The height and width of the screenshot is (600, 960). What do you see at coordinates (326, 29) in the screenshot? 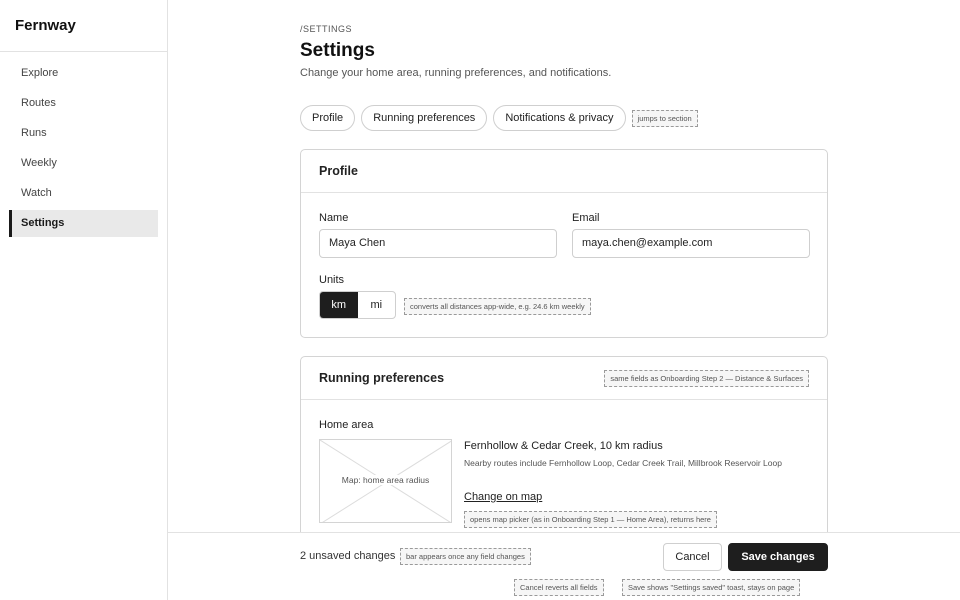
I see `breadcrumb: /SETTINGS` at bounding box center [326, 29].